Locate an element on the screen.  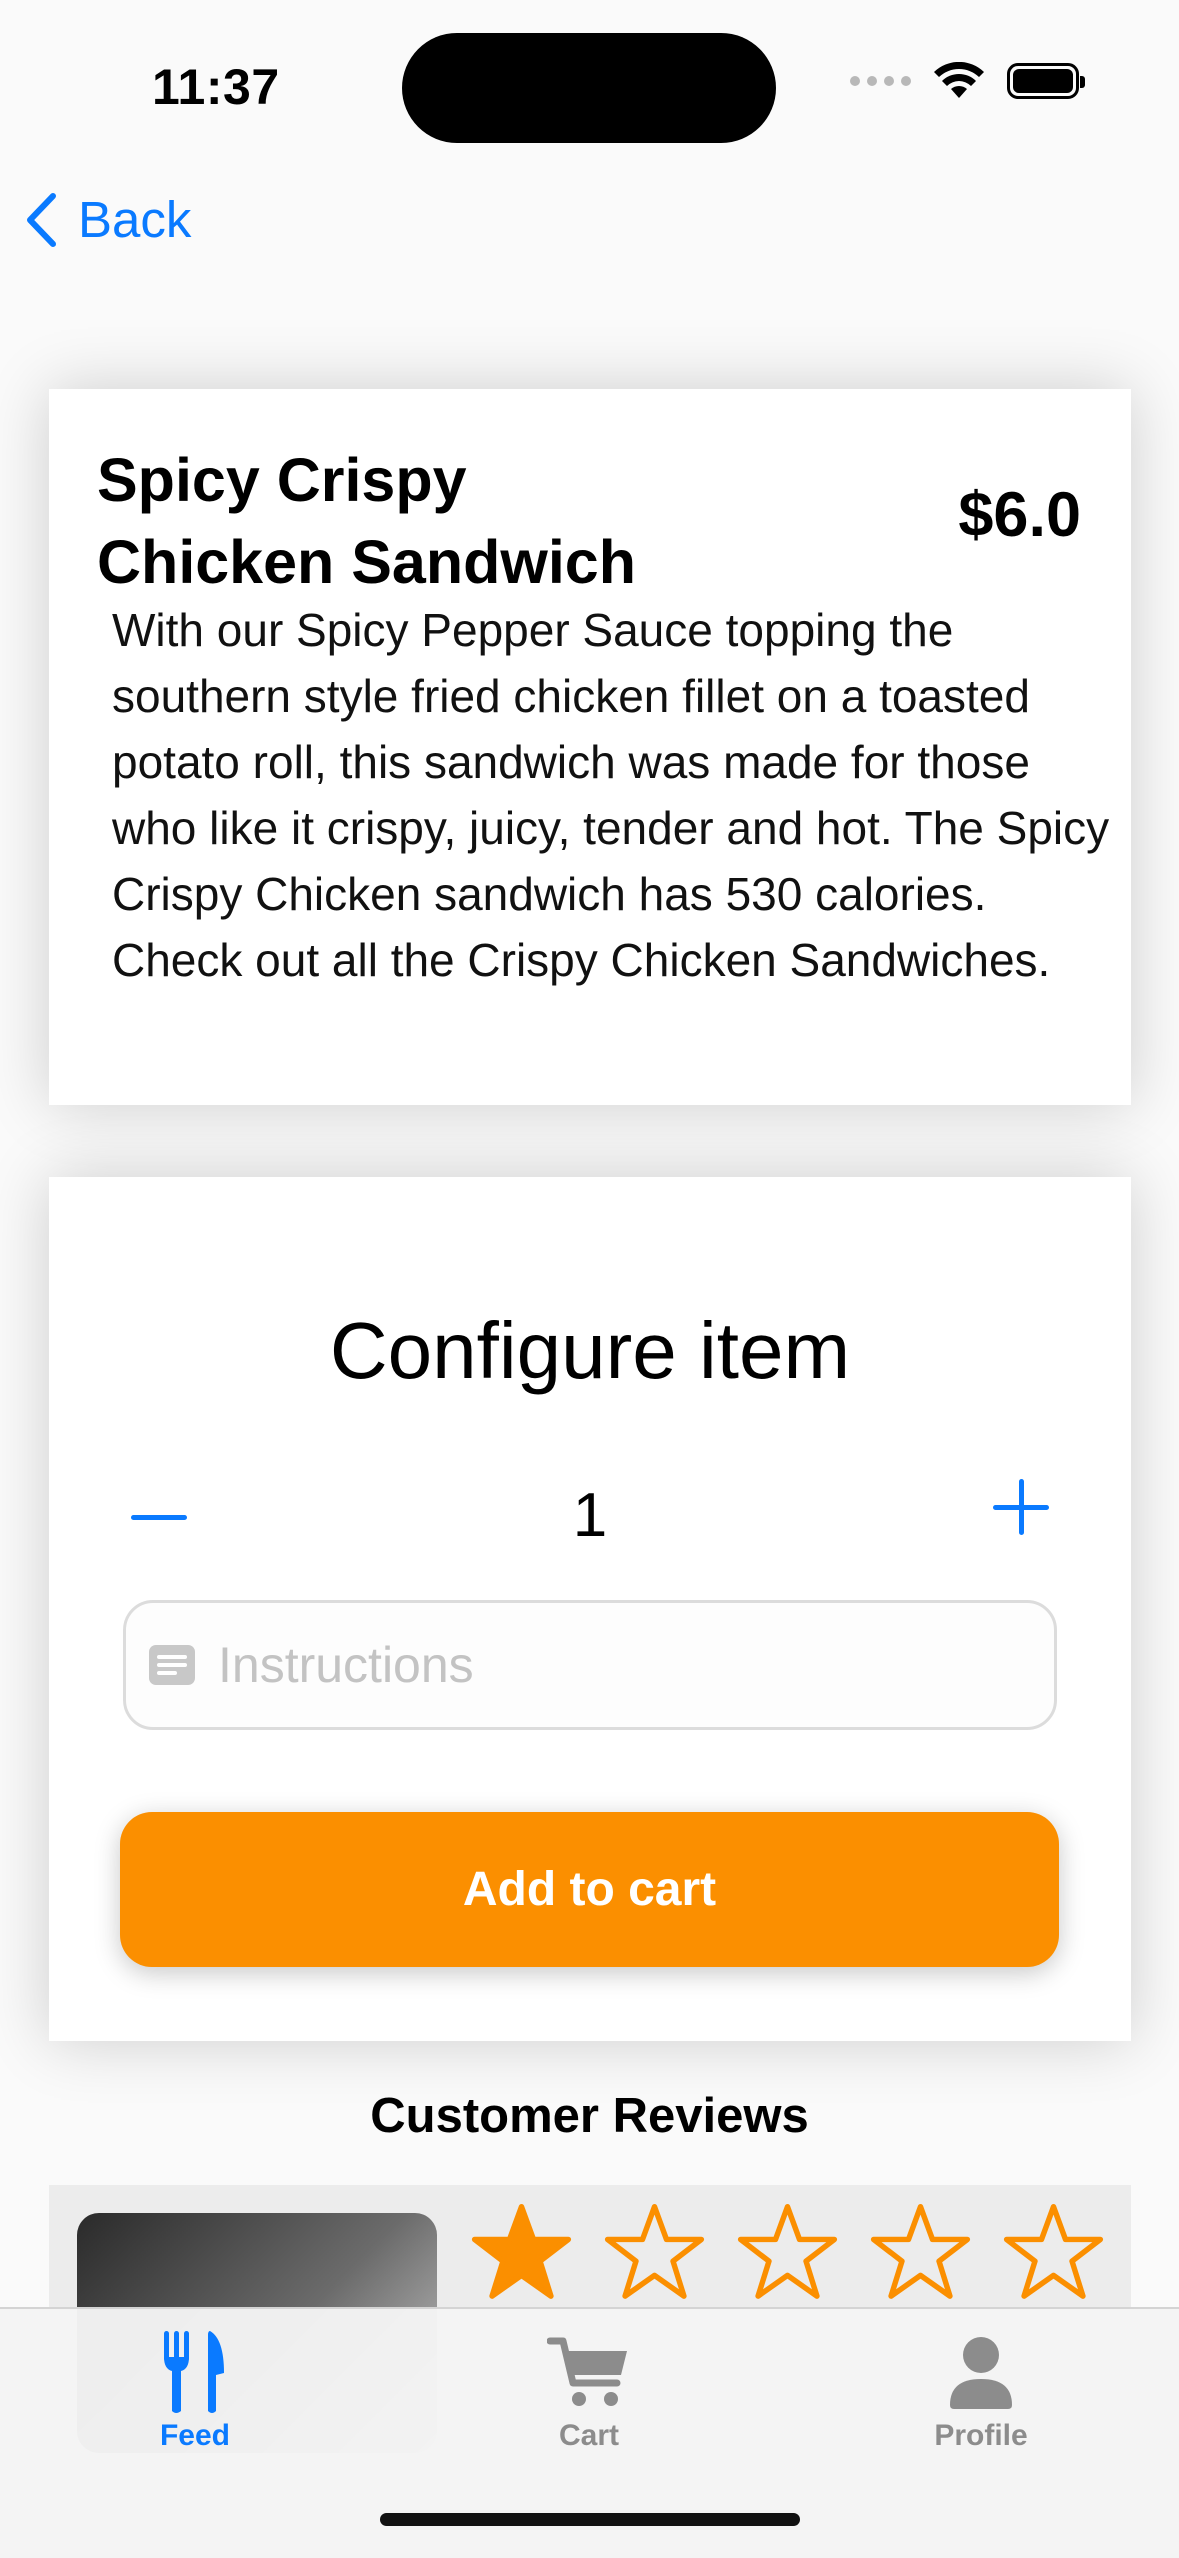
fork-knife-icon is located at coordinates (194, 2372).